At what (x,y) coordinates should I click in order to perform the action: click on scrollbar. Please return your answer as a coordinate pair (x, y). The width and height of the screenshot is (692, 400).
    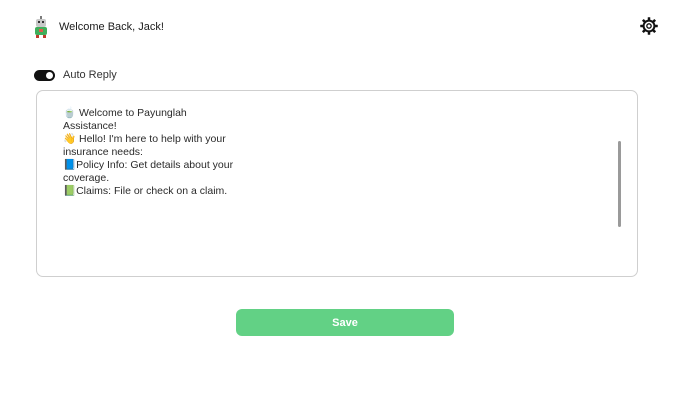
    Looking at the image, I should click on (619, 184).